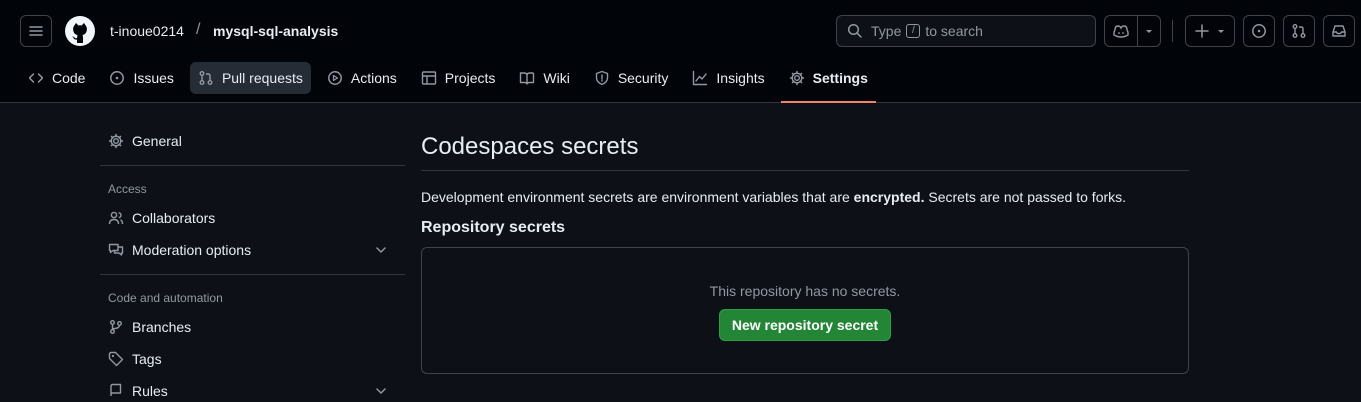  Describe the element at coordinates (174, 218) in the screenshot. I see `sidebar-item-label: Collaborators` at that location.